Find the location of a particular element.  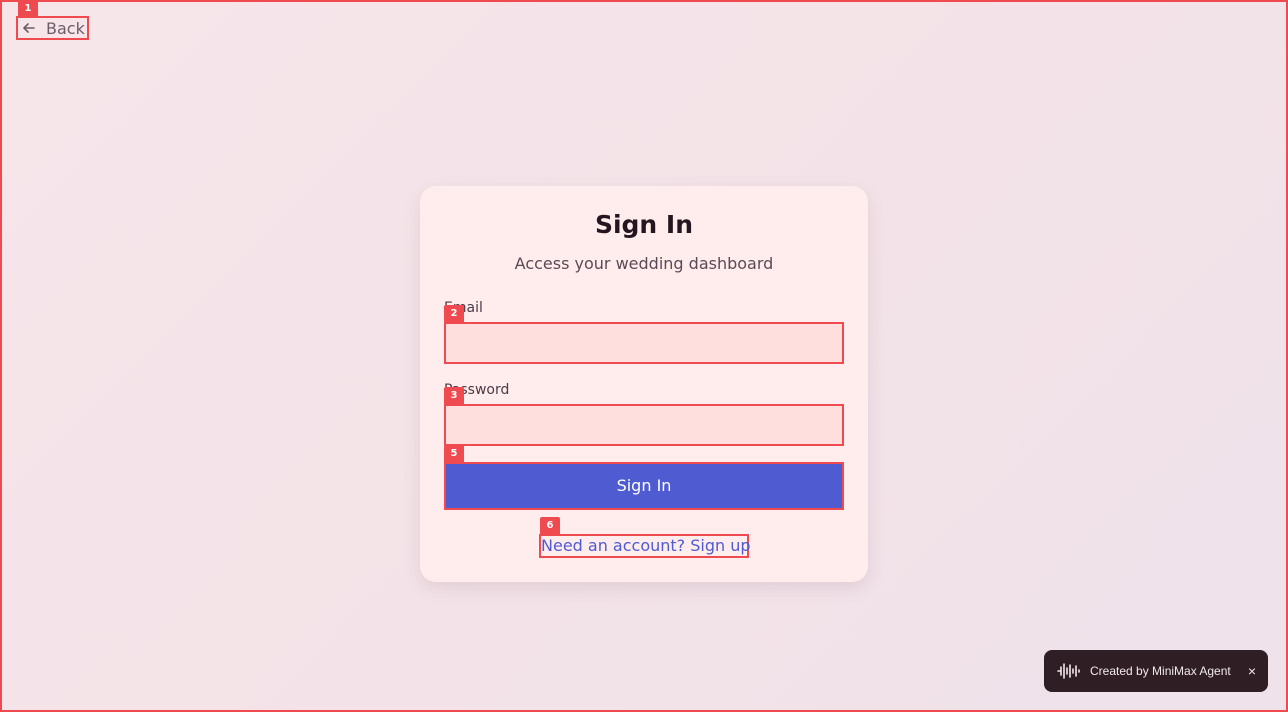

waveform-icon is located at coordinates (1069, 671).